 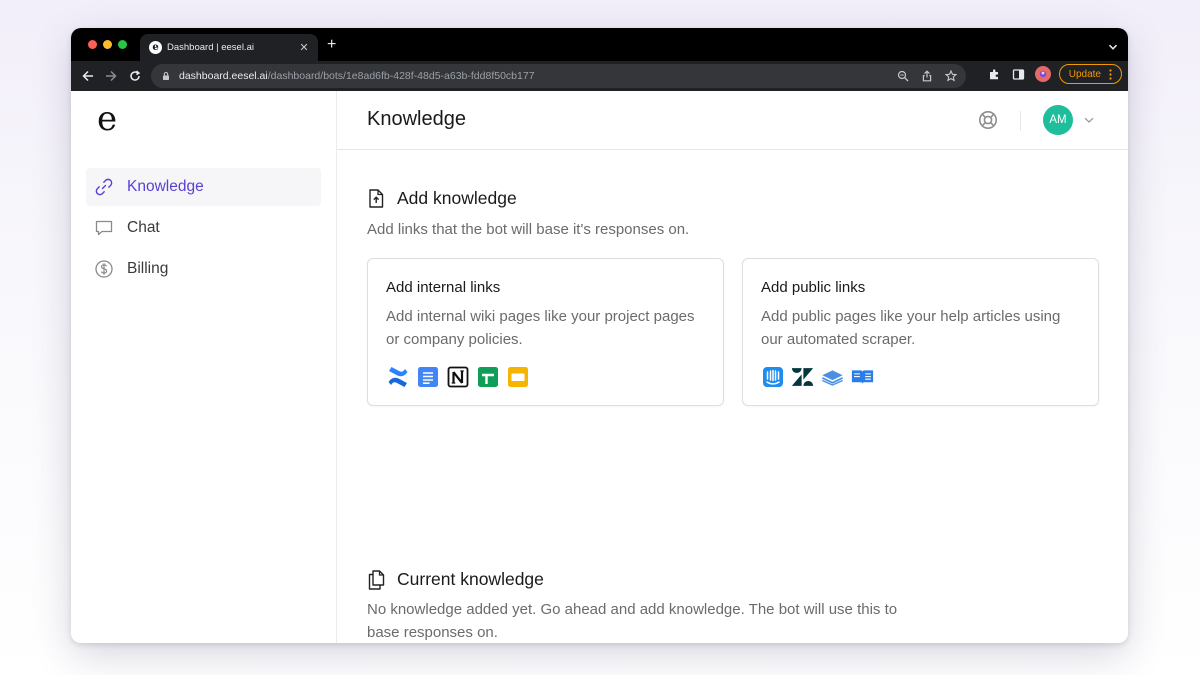 What do you see at coordinates (223, 76) in the screenshot?
I see `url-host: dashboard.eesel.ai` at bounding box center [223, 76].